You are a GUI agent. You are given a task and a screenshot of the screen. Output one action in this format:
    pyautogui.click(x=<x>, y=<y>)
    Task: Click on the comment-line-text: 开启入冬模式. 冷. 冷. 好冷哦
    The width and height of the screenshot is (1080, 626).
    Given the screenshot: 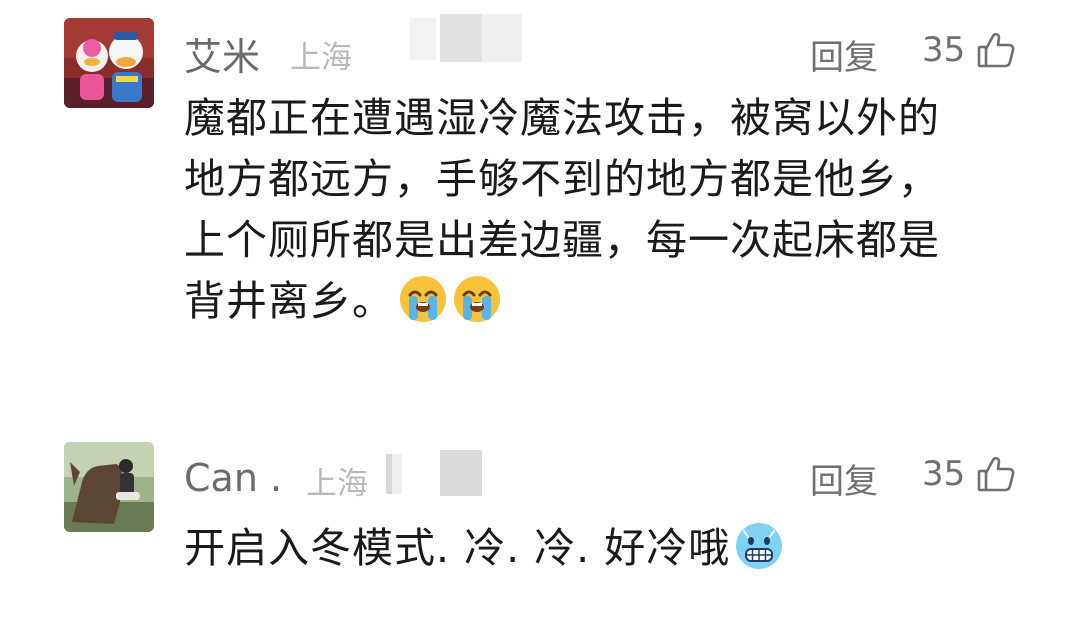 What is the action you would take?
    pyautogui.click(x=457, y=548)
    